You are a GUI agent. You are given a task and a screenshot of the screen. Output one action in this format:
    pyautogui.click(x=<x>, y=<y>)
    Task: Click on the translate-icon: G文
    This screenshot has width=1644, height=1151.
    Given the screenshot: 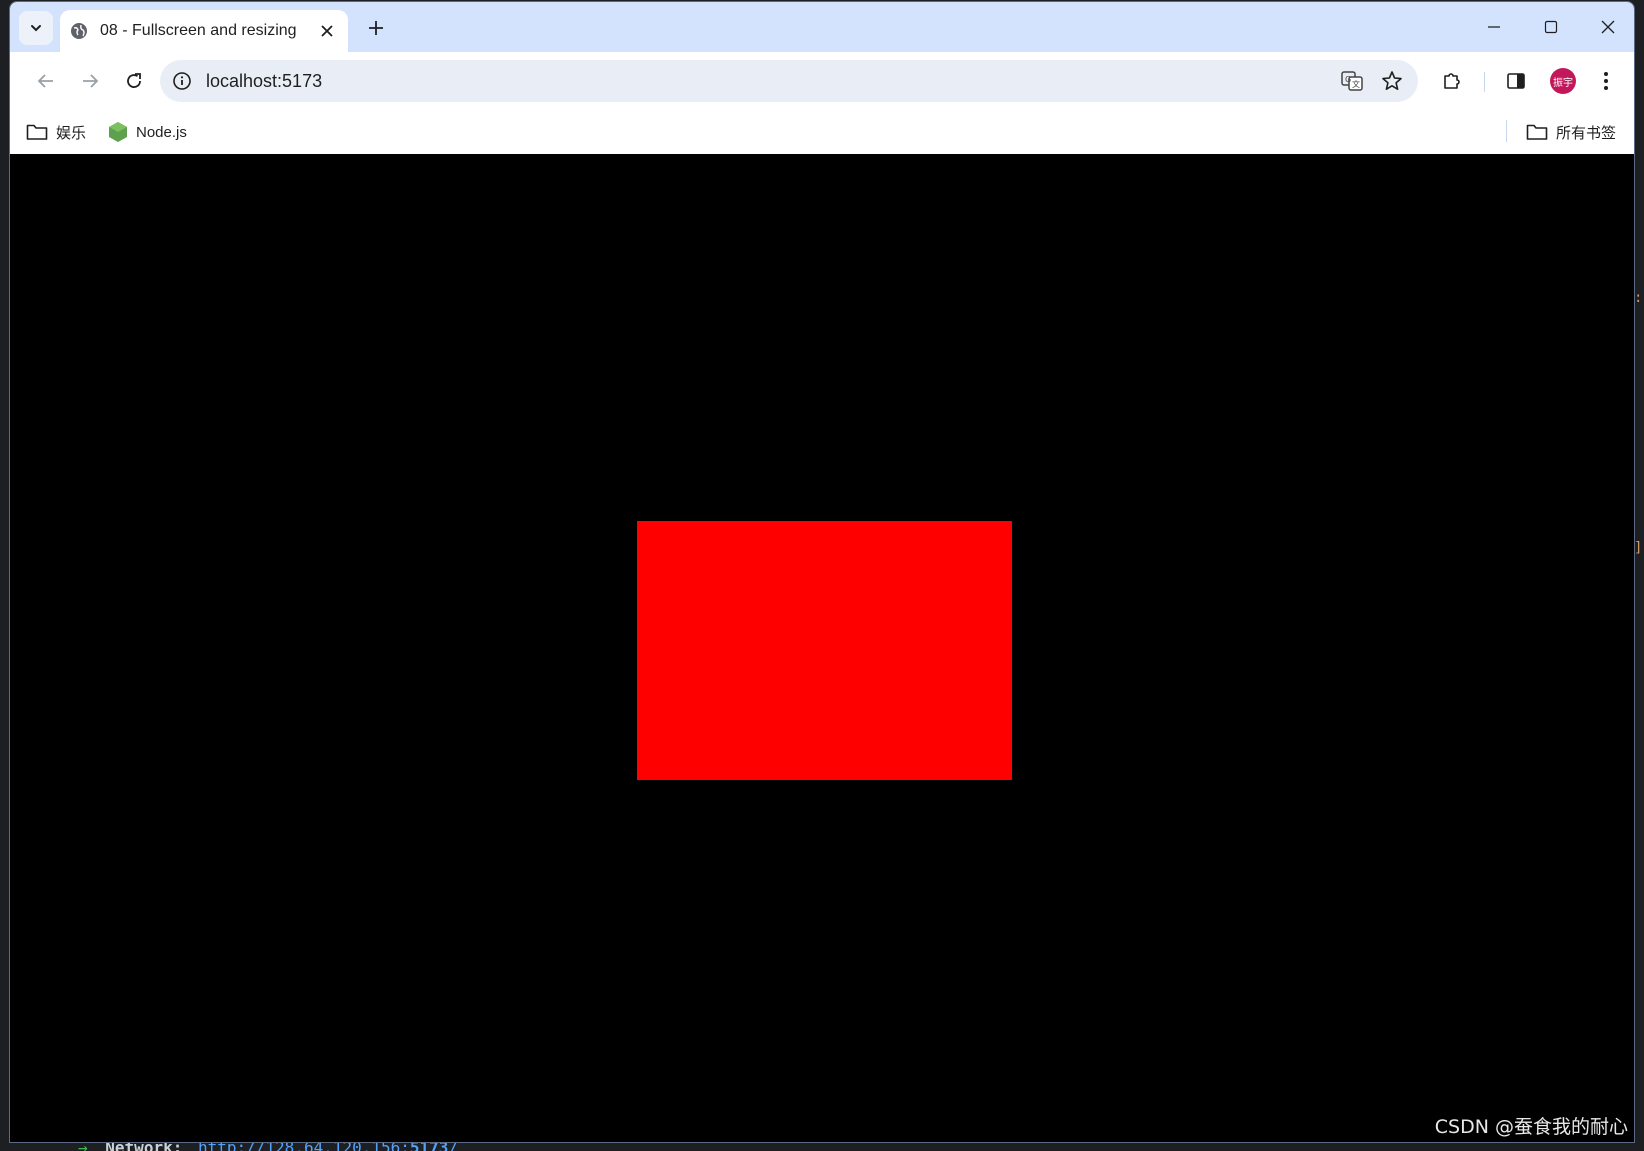 What is the action you would take?
    pyautogui.click(x=1352, y=81)
    